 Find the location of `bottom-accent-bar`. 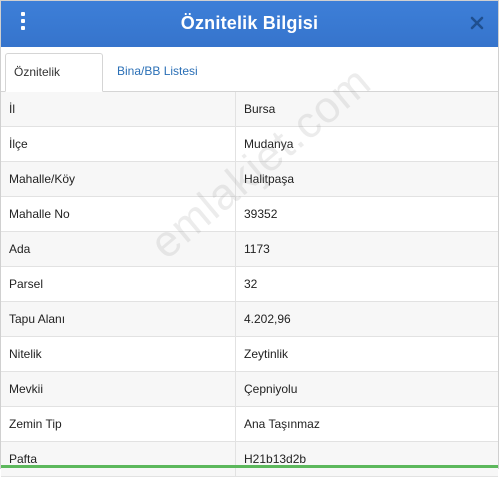

bottom-accent-bar is located at coordinates (249, 466).